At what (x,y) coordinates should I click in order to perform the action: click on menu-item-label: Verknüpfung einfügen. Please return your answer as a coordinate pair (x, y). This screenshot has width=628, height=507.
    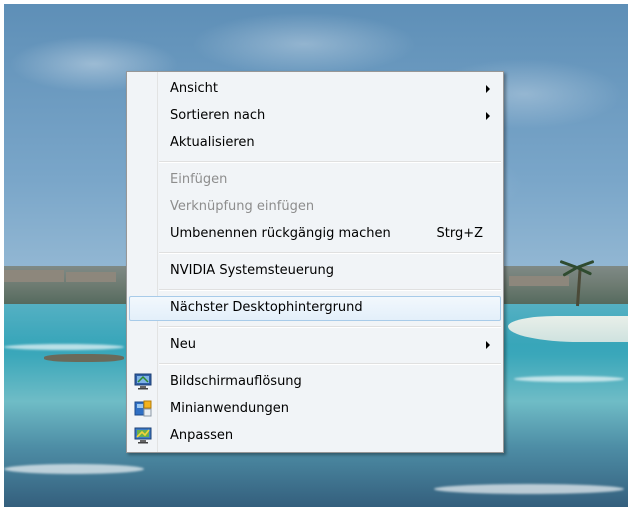
    Looking at the image, I should click on (242, 206).